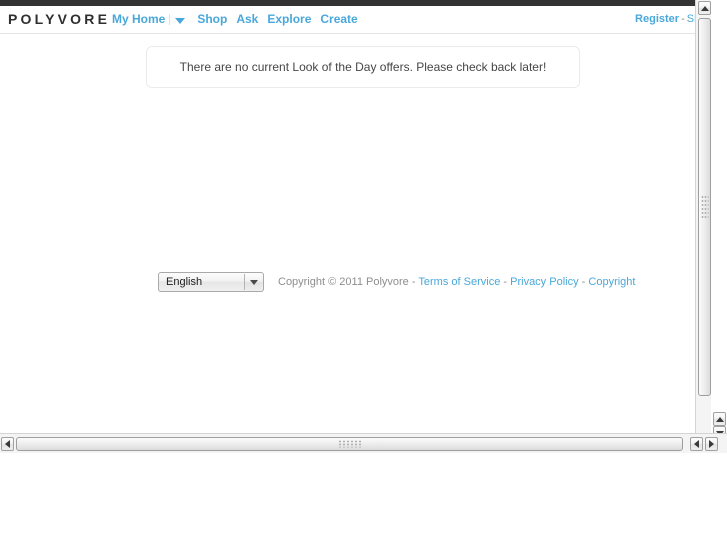  I want to click on scroll-up-button-bottom, so click(719, 419).